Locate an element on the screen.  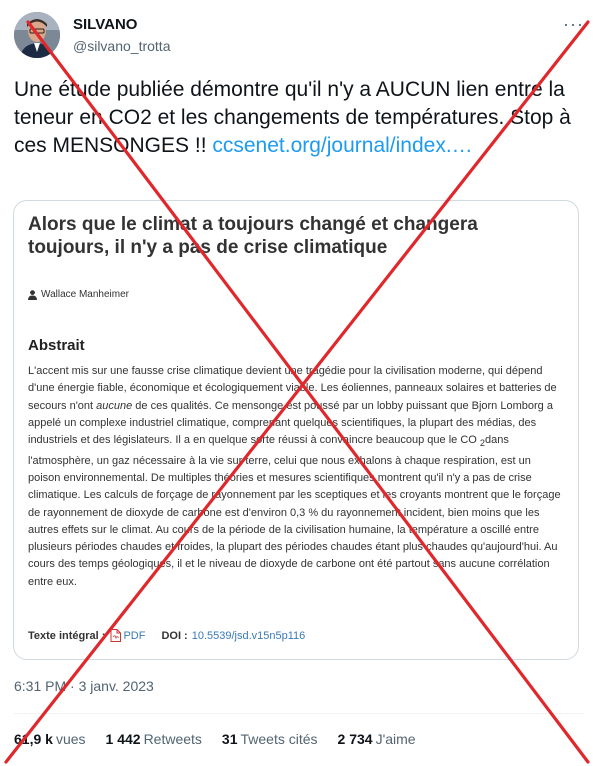
views-count: 61,9 k is located at coordinates (33, 739).